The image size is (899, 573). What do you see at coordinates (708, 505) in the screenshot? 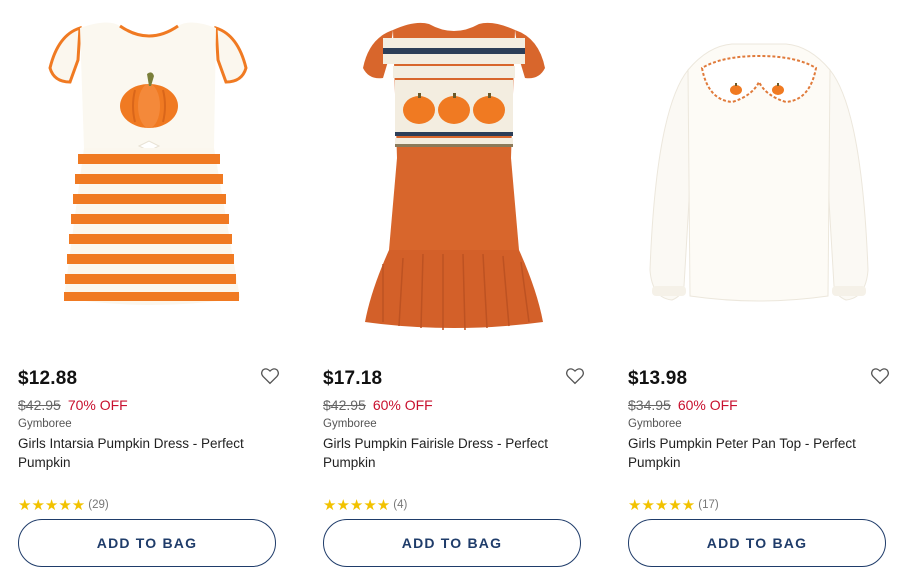
I see `review-count: (17)` at bounding box center [708, 505].